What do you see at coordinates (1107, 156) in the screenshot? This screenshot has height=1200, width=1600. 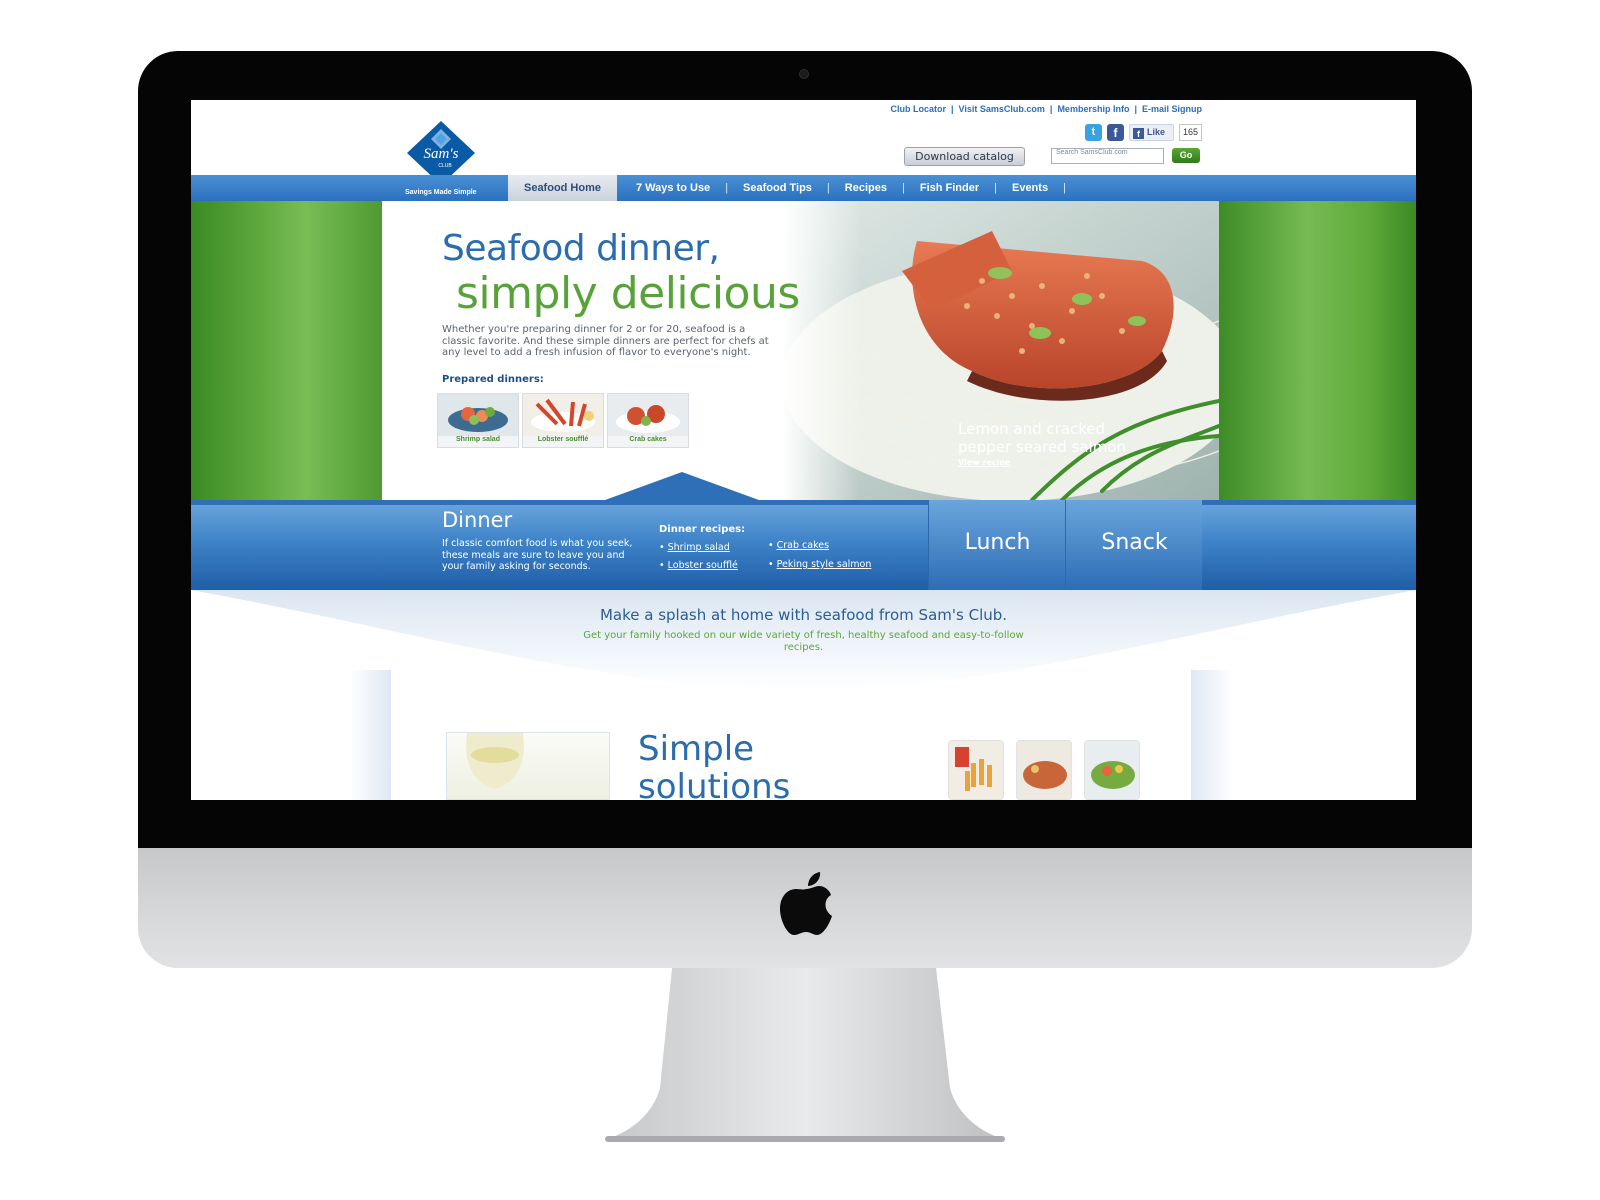 I see `search-input: Search SamsClub.com` at bounding box center [1107, 156].